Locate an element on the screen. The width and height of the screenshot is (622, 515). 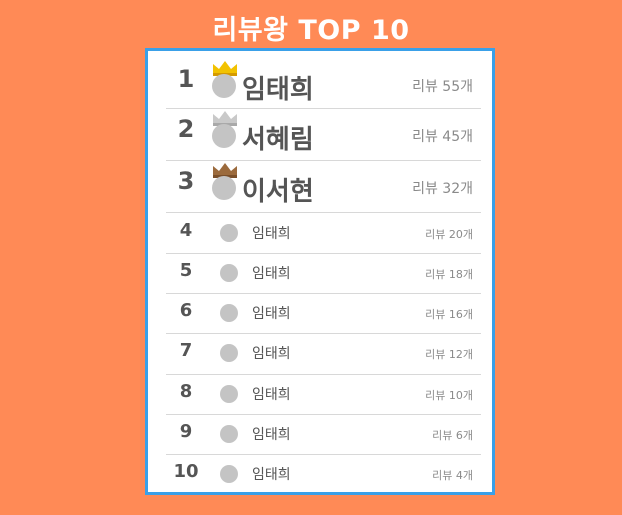
leaderboard-row-3: 3 이서현 리뷰 32개 is located at coordinates (323, 187).